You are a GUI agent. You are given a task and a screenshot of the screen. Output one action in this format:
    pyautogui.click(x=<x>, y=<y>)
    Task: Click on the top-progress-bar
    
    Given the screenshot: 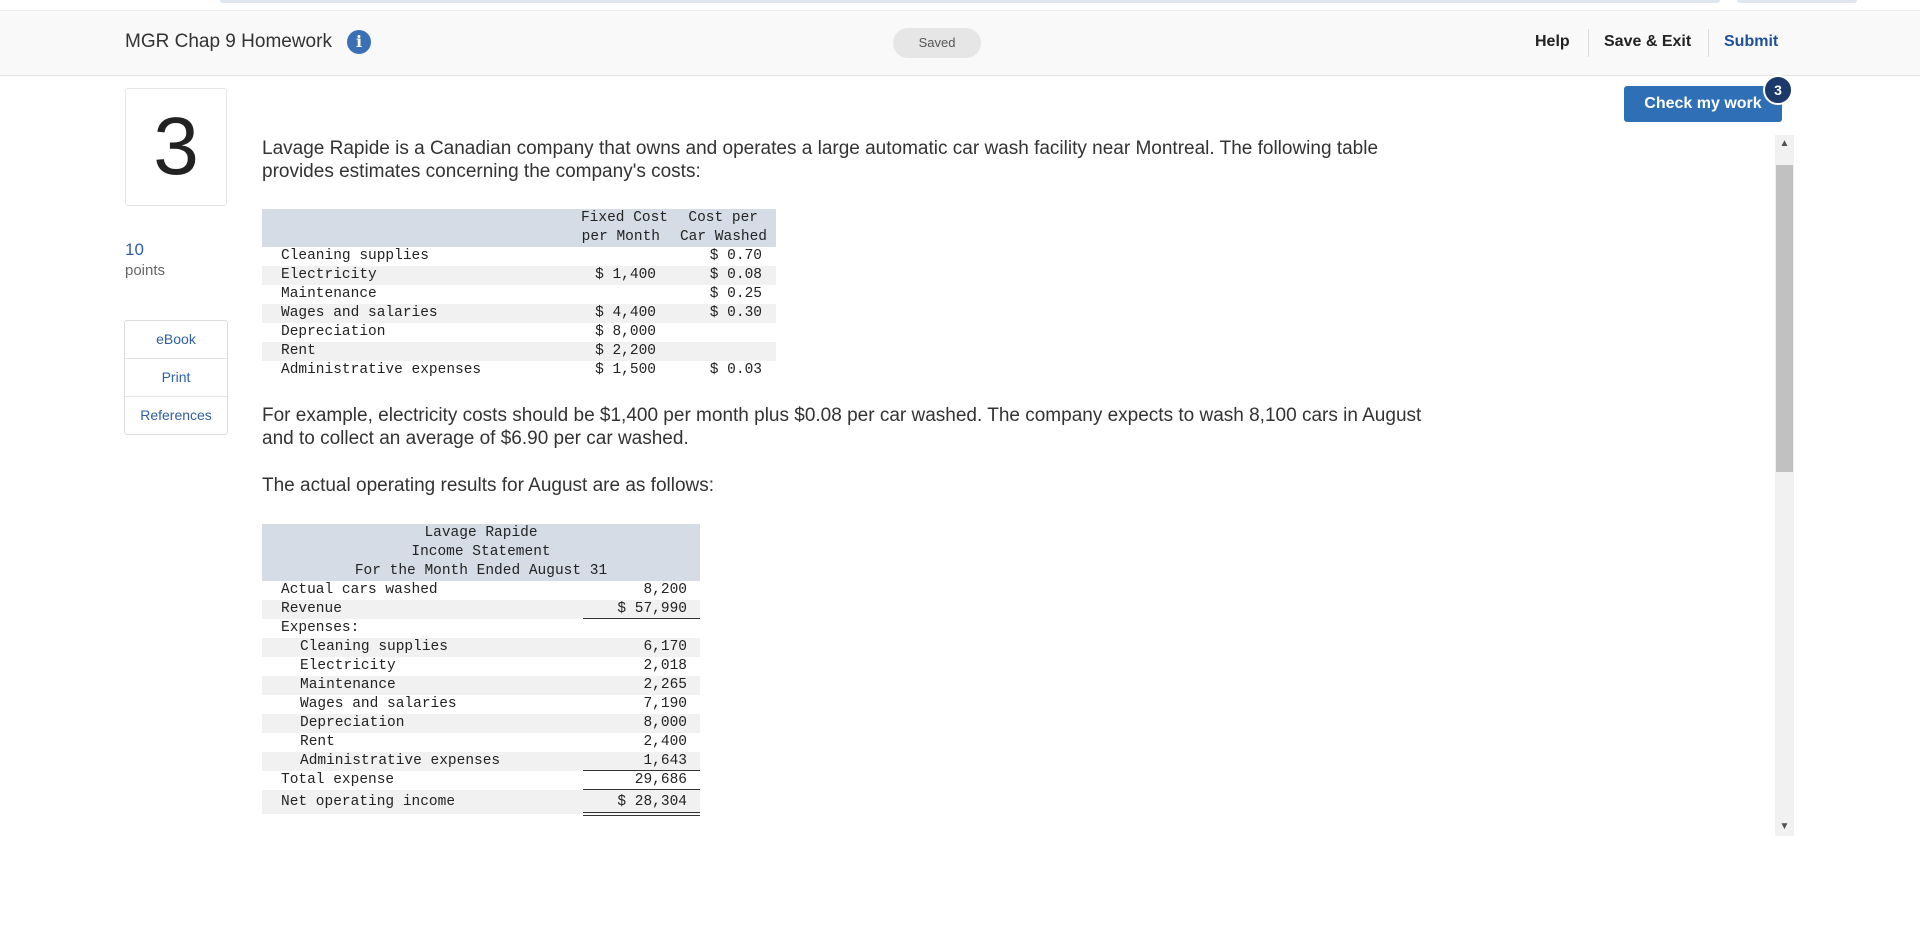 What is the action you would take?
    pyautogui.click(x=970, y=1)
    